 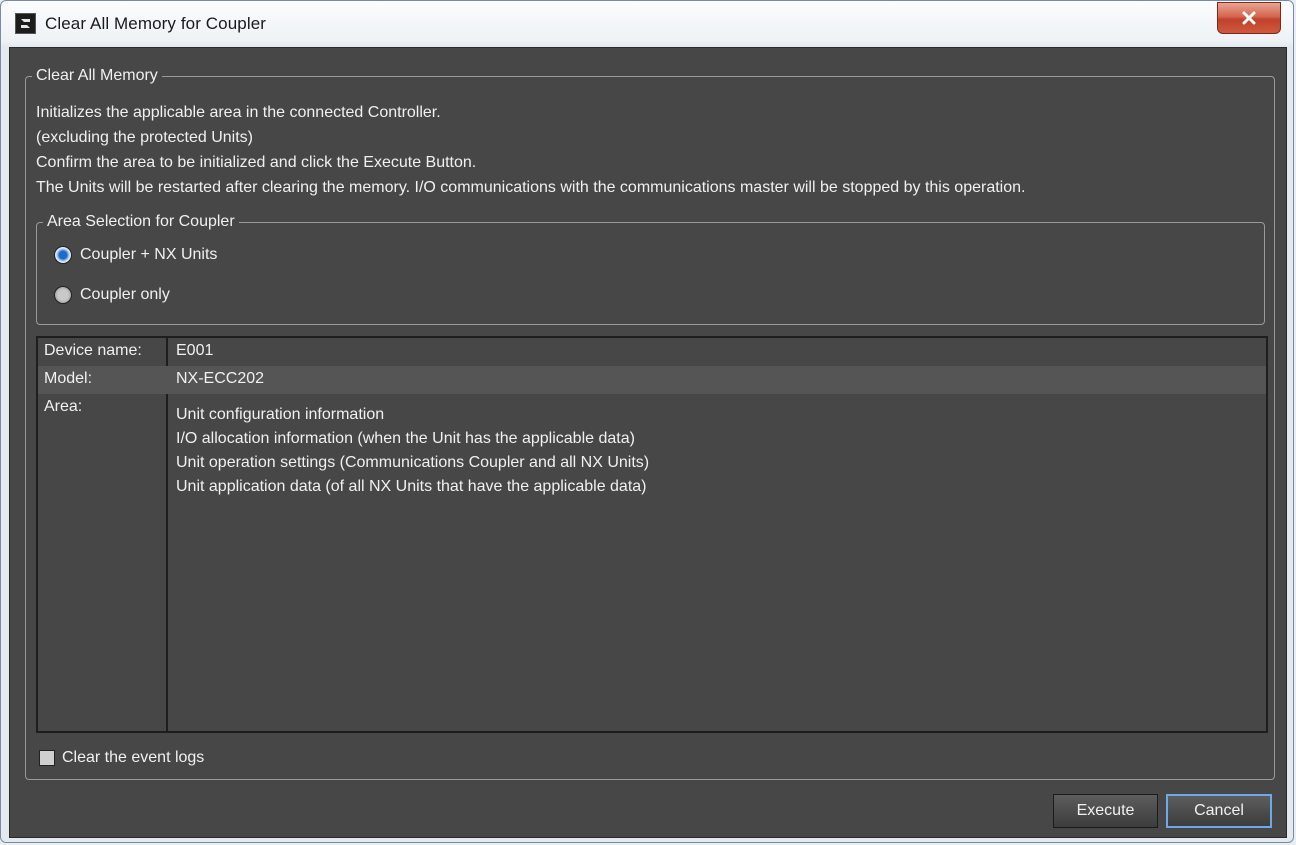 I want to click on execute-button: Execute, so click(x=1105, y=811).